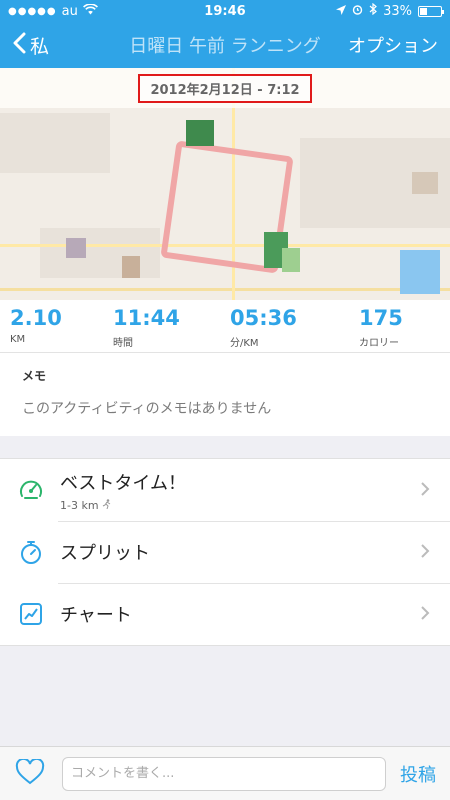  What do you see at coordinates (32, 11) in the screenshot?
I see `signal-strength: ●●●●●` at bounding box center [32, 11].